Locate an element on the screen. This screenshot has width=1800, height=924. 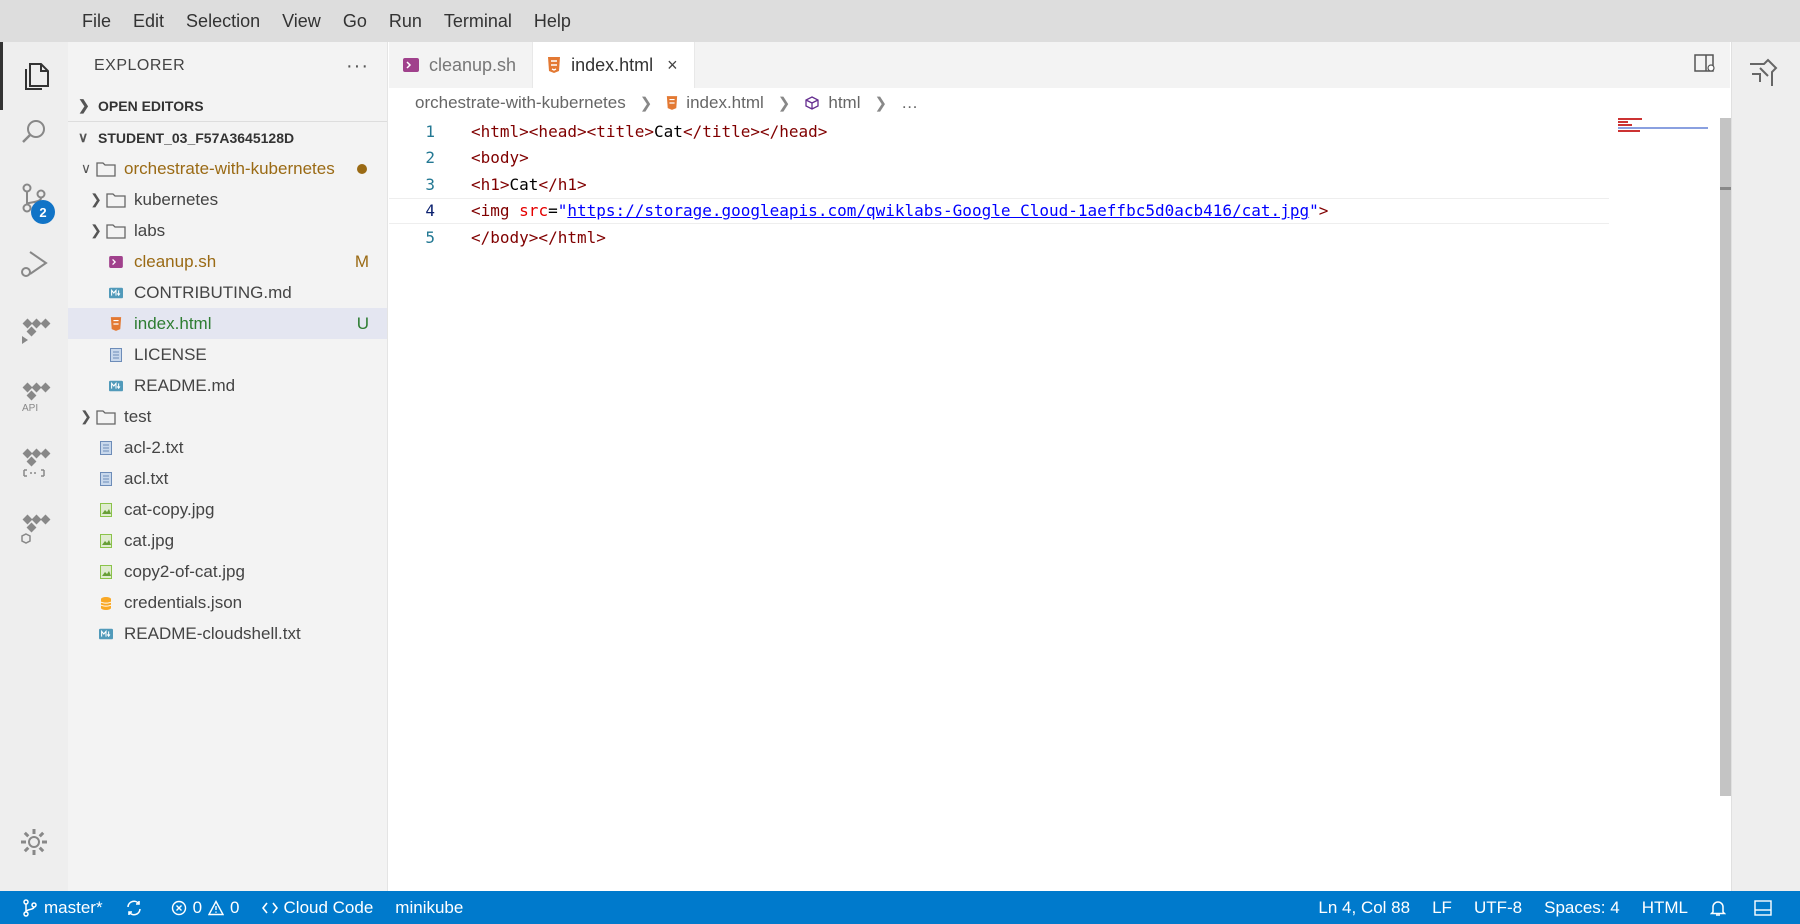
tree-item-label: test is located at coordinates (138, 416).